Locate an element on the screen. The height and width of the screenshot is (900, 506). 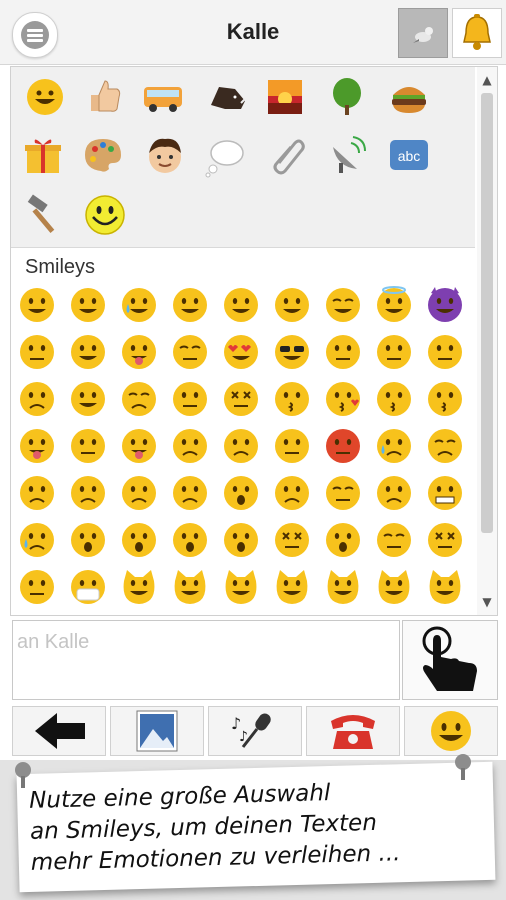
smiley-laugh-icon is located at coordinates (343, 305).